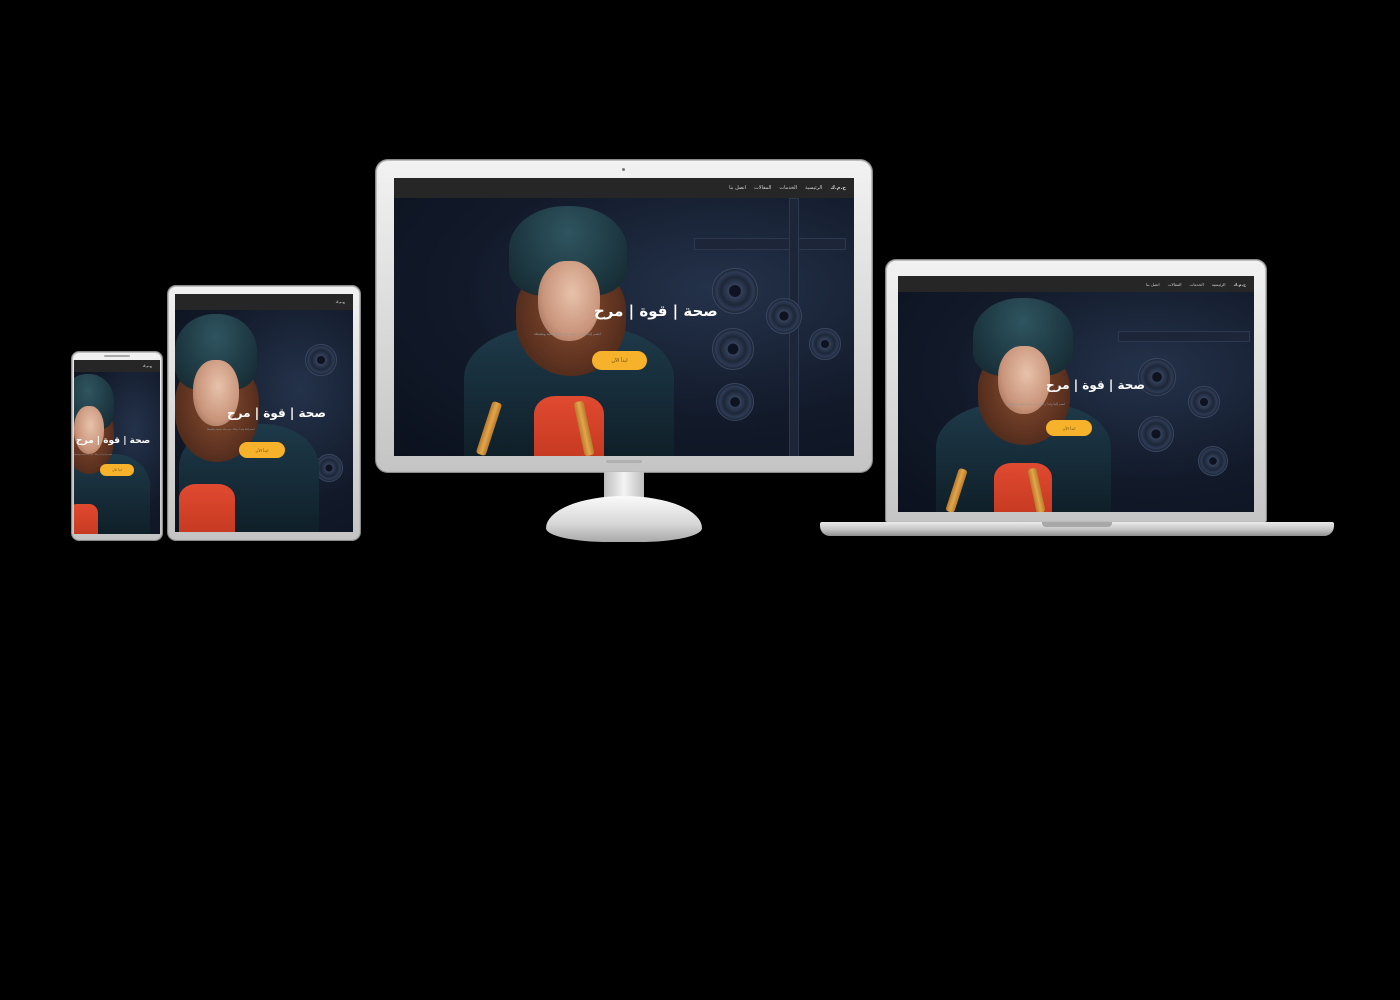 The height and width of the screenshot is (1000, 1400). Describe the element at coordinates (623, 169) in the screenshot. I see `camera-icon` at that location.